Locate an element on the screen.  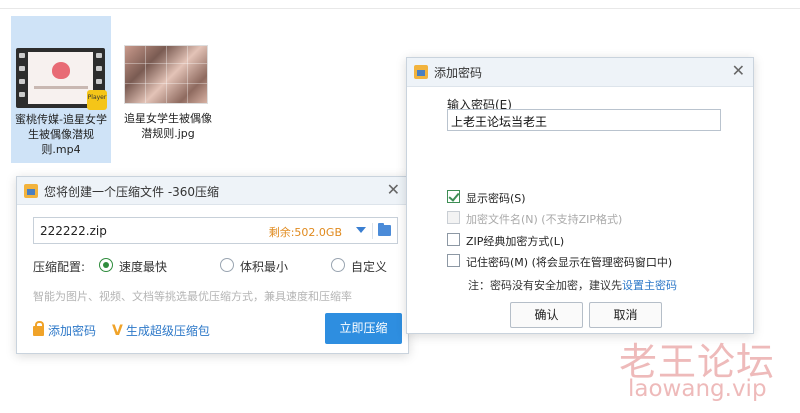
lock-icon is located at coordinates (38, 328).